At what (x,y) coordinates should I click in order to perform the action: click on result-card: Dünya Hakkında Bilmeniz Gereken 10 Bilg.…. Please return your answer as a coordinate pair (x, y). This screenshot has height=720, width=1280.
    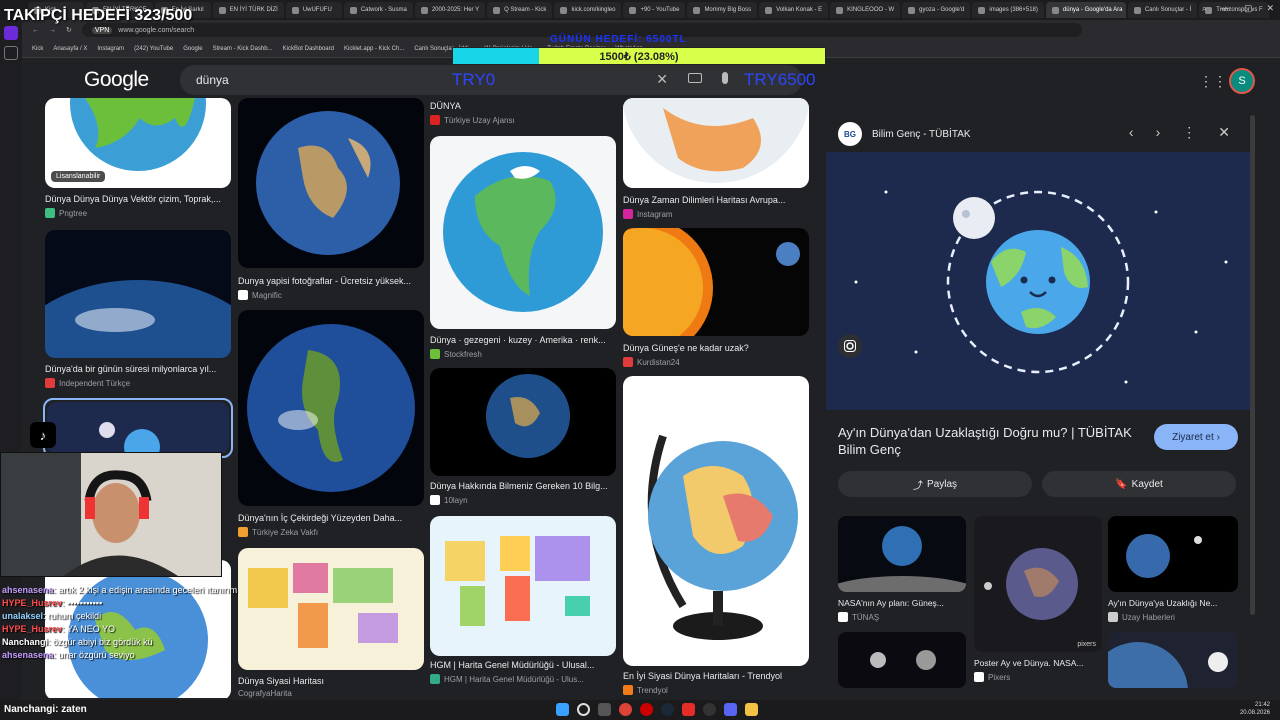
    Looking at the image, I should click on (523, 438).